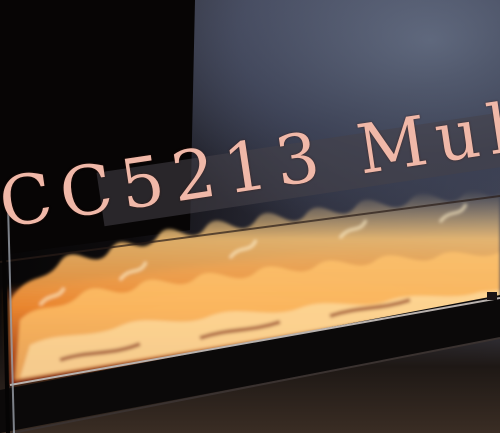 This screenshot has width=500, height=433. What do you see at coordinates (492, 296) in the screenshot?
I see `right-bracket` at bounding box center [492, 296].